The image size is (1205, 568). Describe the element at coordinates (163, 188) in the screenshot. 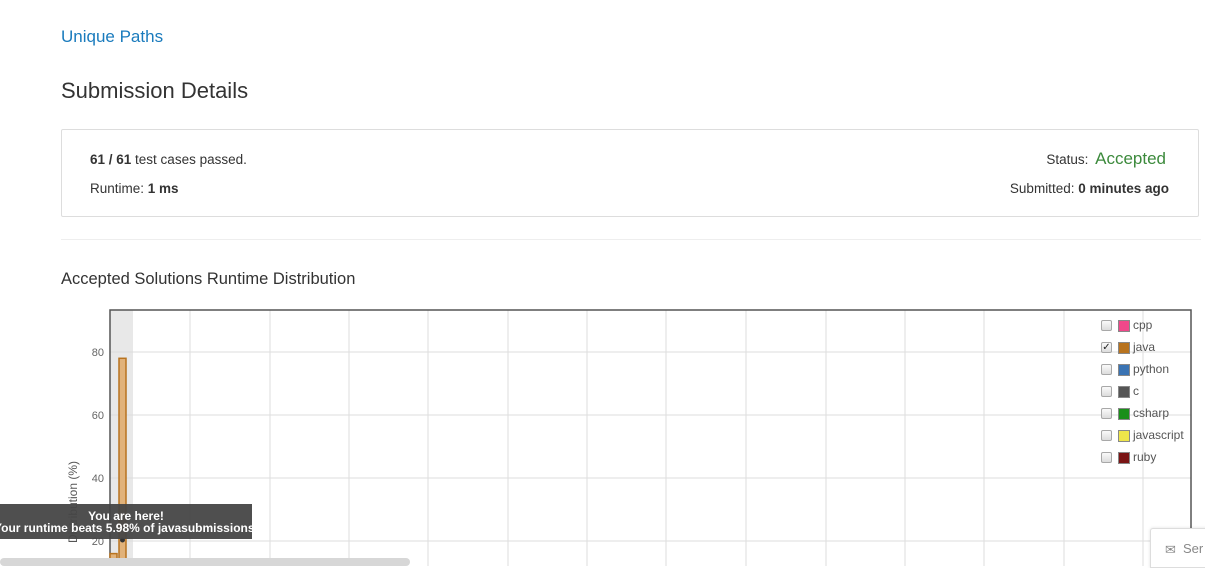

I see `runtime-value: 1 ms` at that location.